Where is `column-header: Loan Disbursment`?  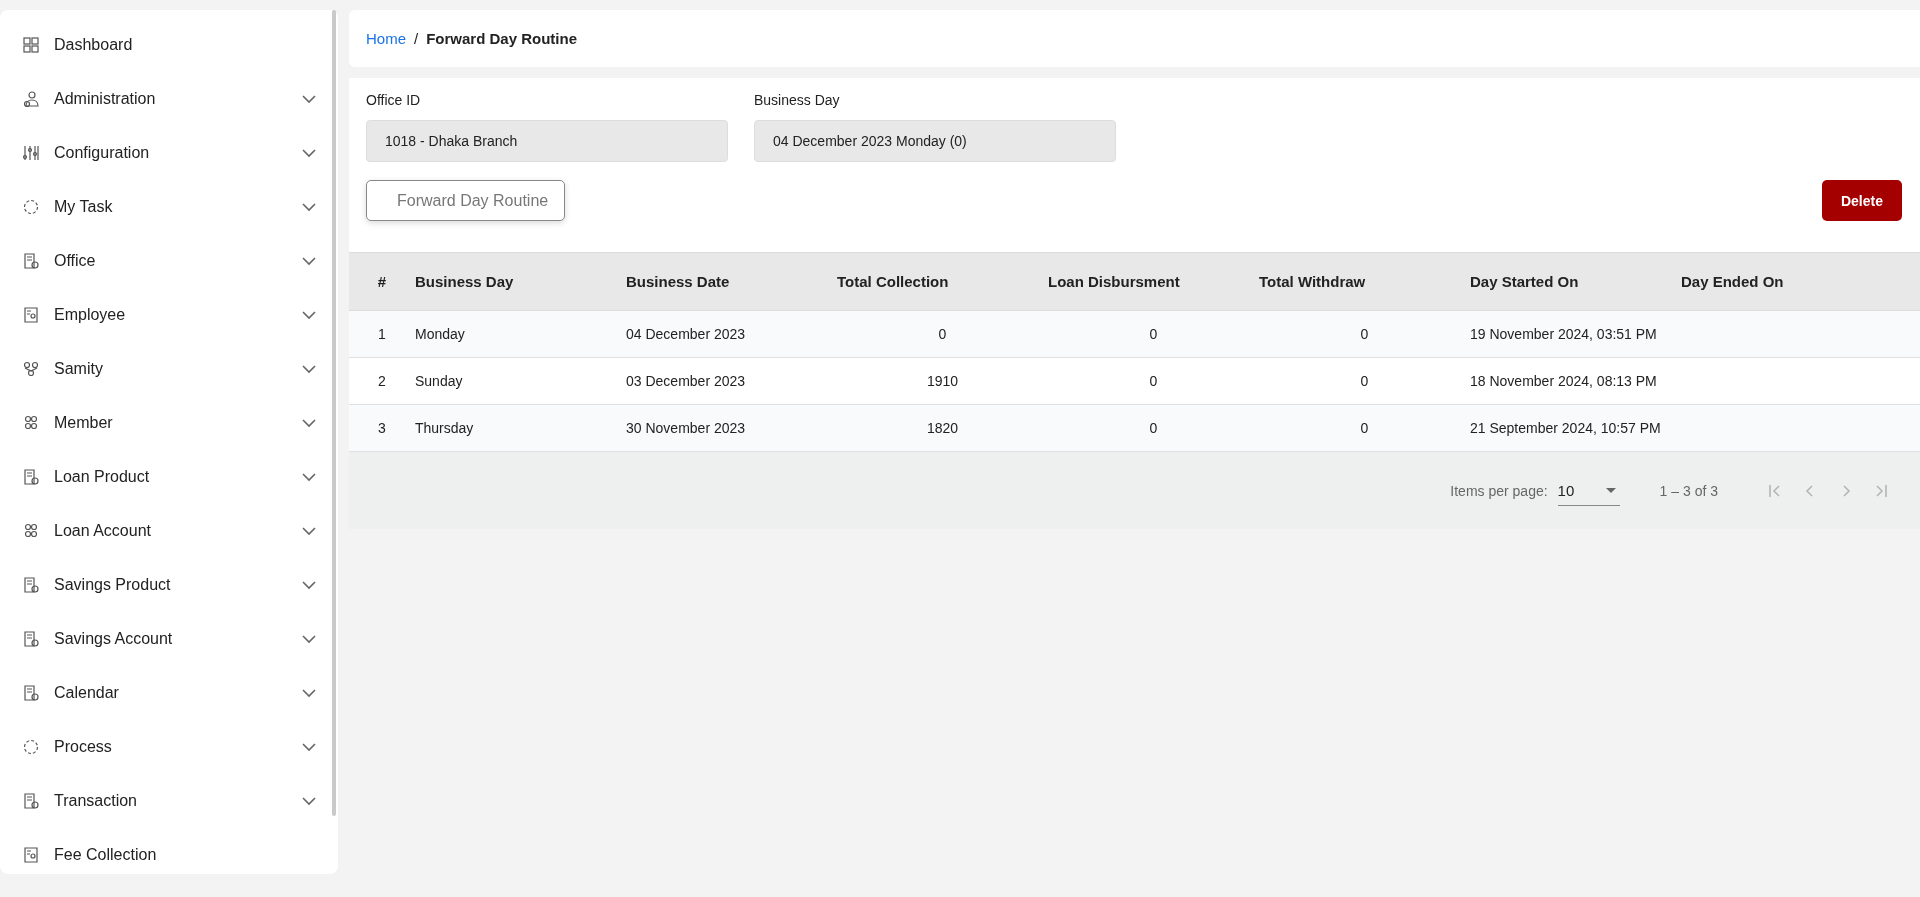 column-header: Loan Disbursment is located at coordinates (1114, 281).